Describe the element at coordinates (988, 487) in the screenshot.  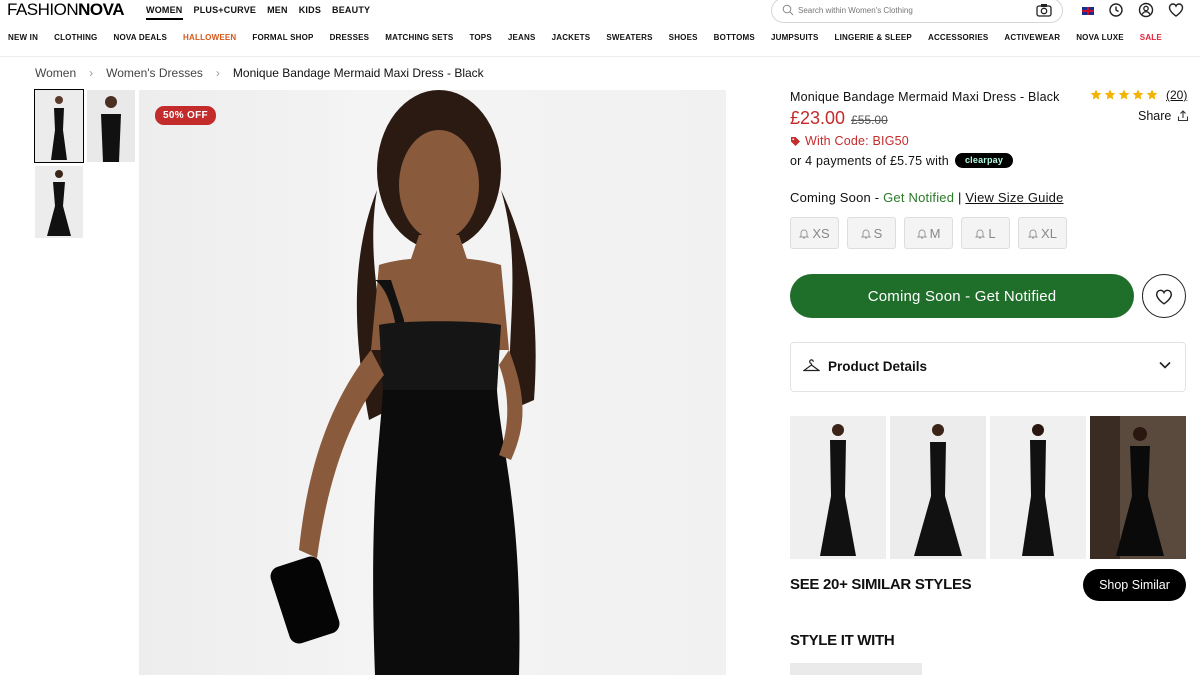
I see `similar-styles-grid` at that location.